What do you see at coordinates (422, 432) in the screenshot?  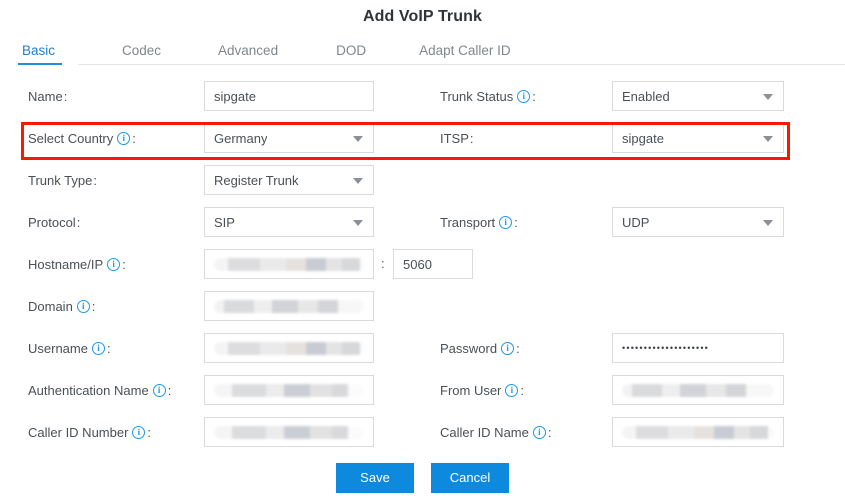 I see `form-row-callerid: Caller ID Number i: Caller ID Name i:` at bounding box center [422, 432].